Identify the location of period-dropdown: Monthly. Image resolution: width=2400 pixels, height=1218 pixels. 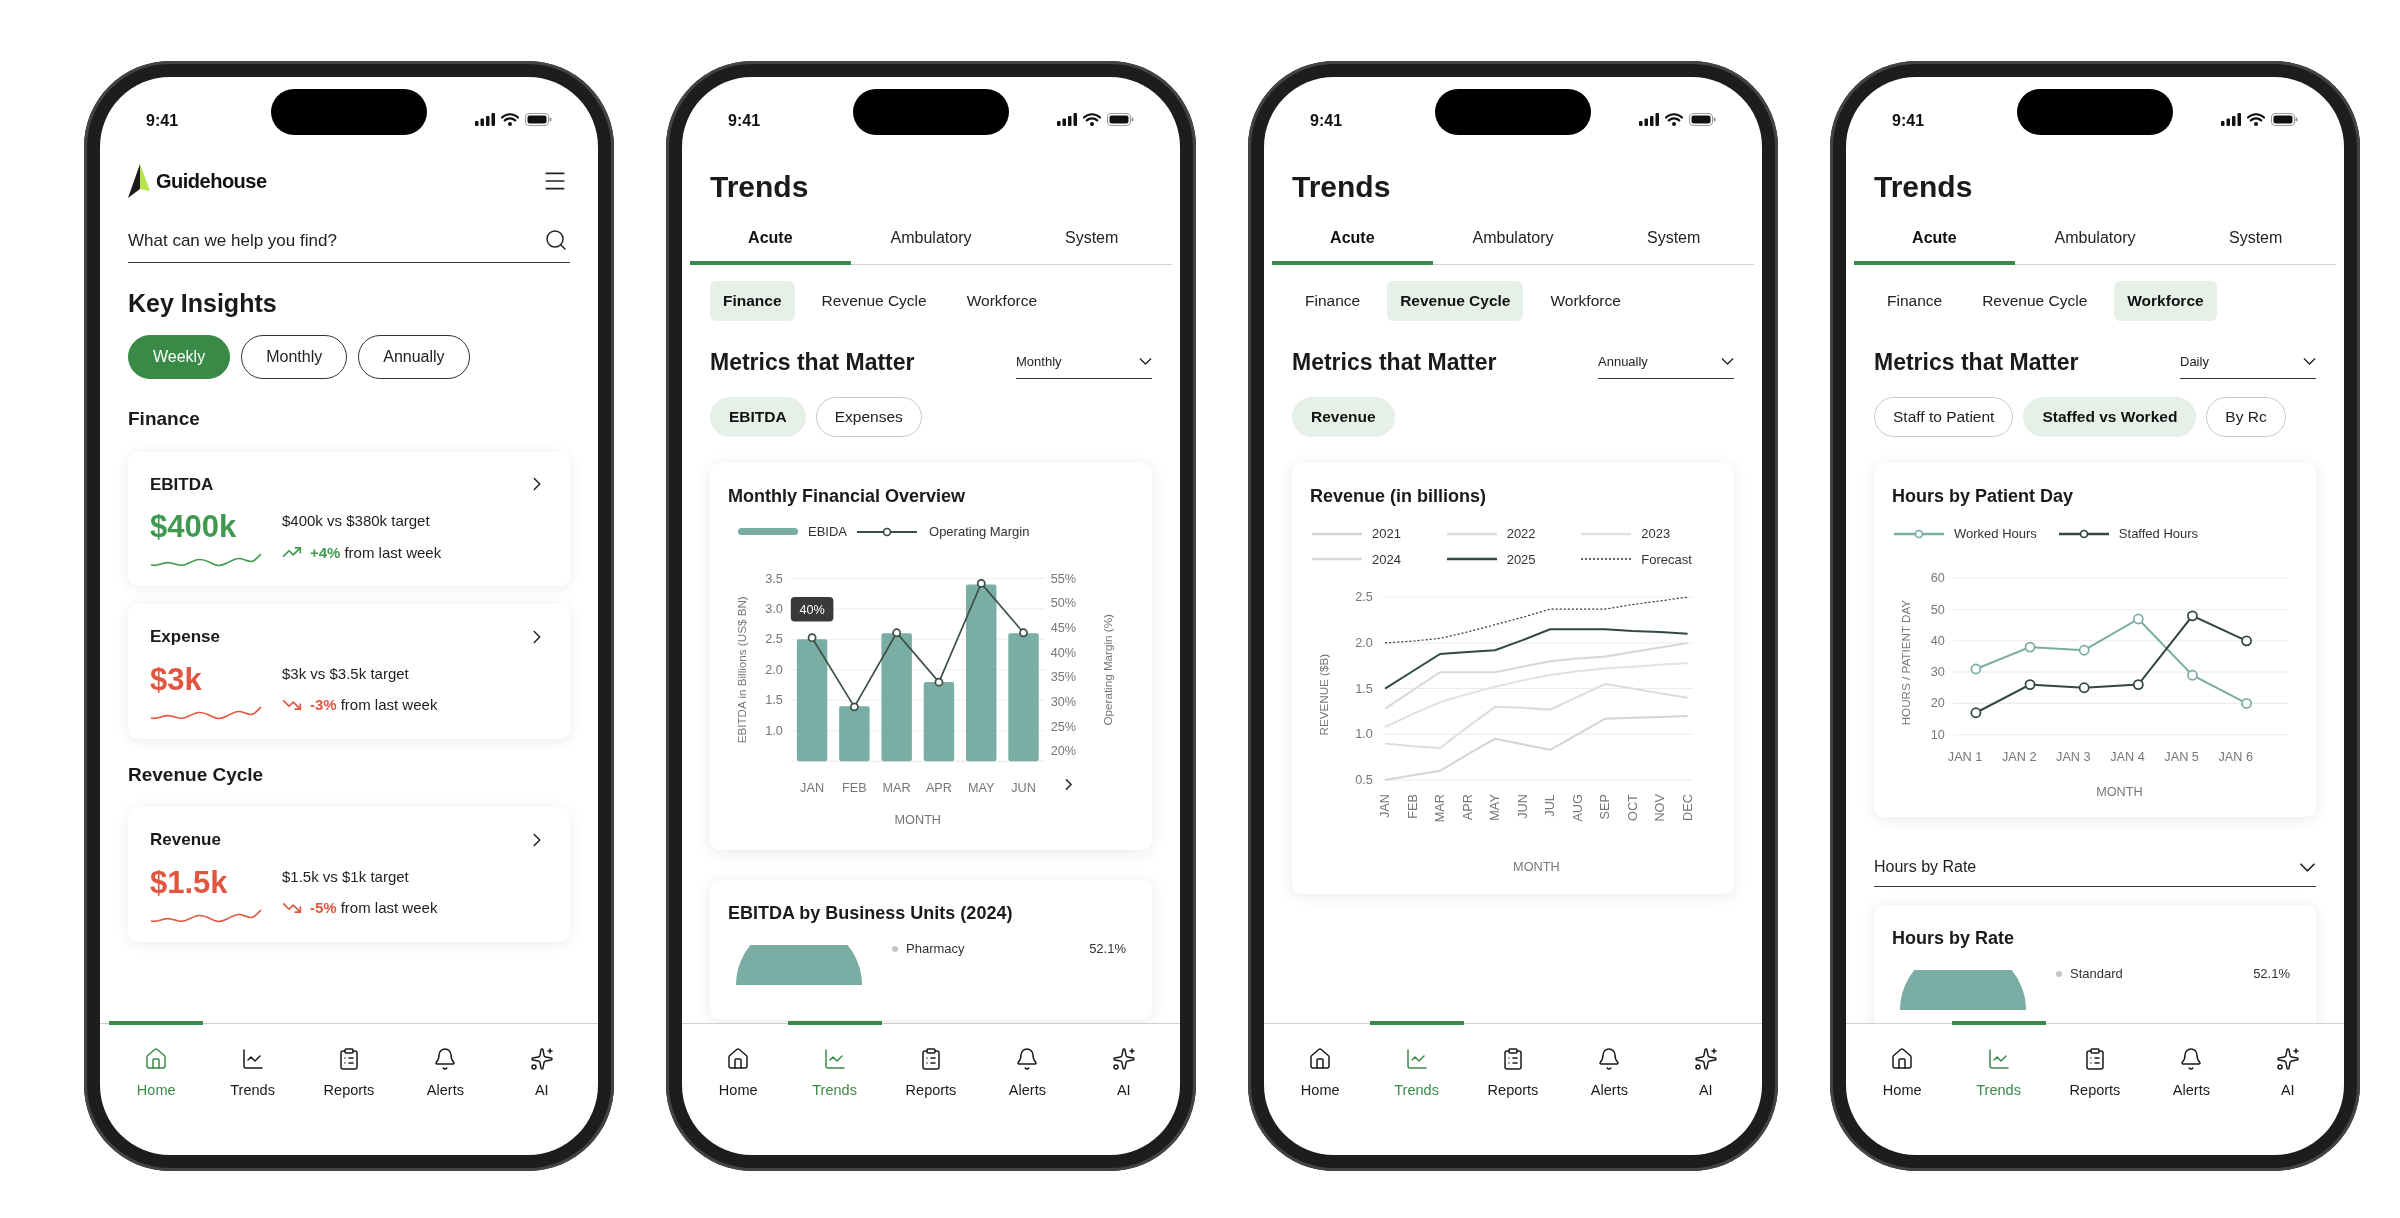
(1084, 361).